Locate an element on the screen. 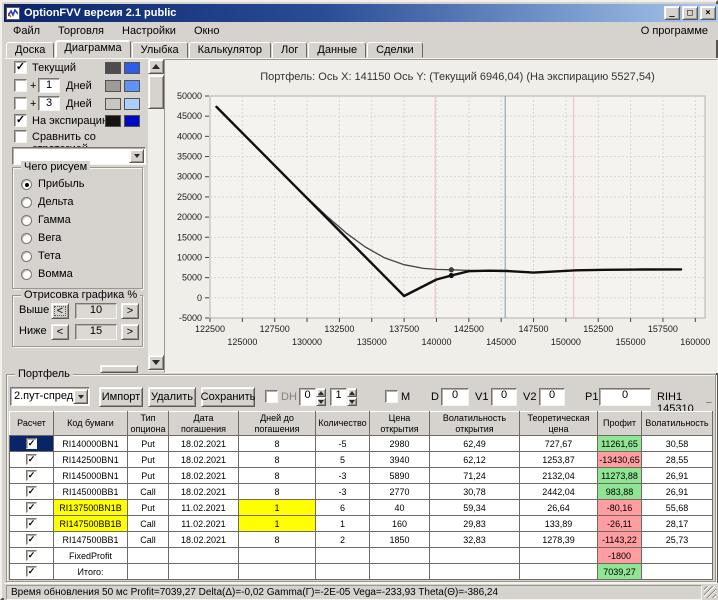 The height and width of the screenshot is (600, 718). cell-type: Call is located at coordinates (148, 523).